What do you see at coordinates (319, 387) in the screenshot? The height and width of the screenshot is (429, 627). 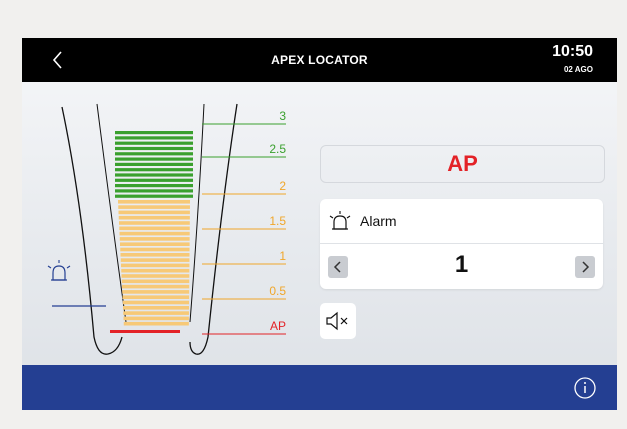 I see `bottom-bar` at bounding box center [319, 387].